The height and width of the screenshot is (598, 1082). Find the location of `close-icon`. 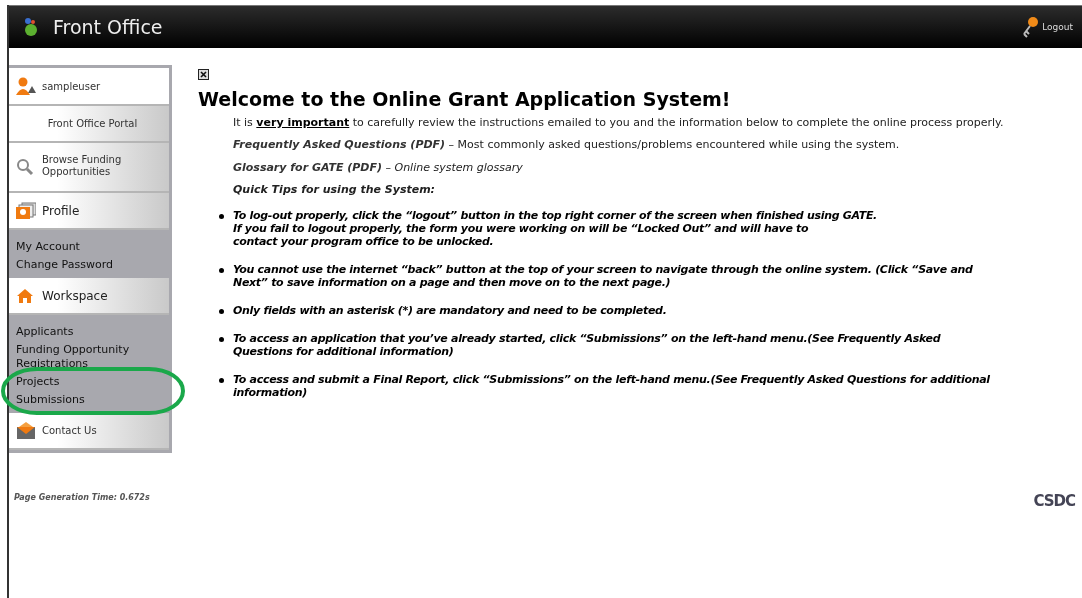

close-icon is located at coordinates (203, 74).